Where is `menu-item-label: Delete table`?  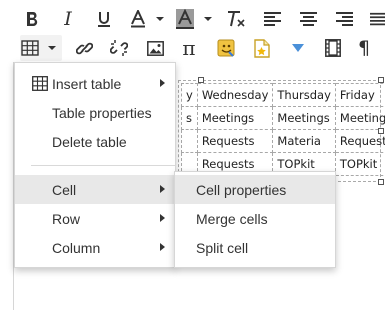
menu-item-label: Delete table is located at coordinates (89, 141).